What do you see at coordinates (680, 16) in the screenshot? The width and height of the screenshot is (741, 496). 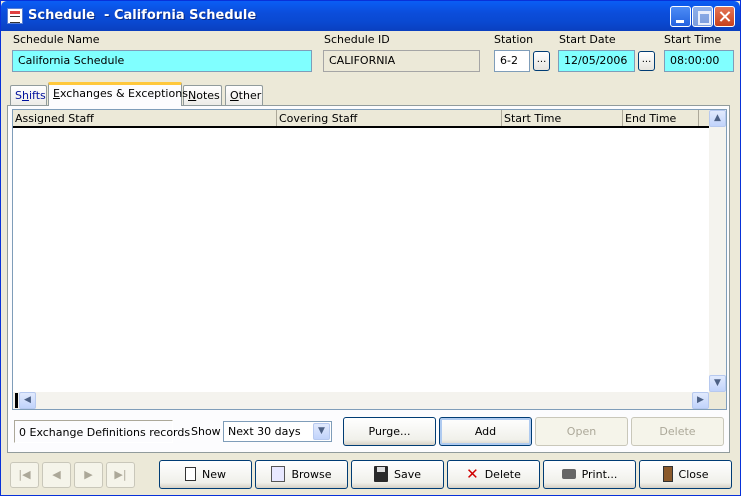 I see `minimize-button` at bounding box center [680, 16].